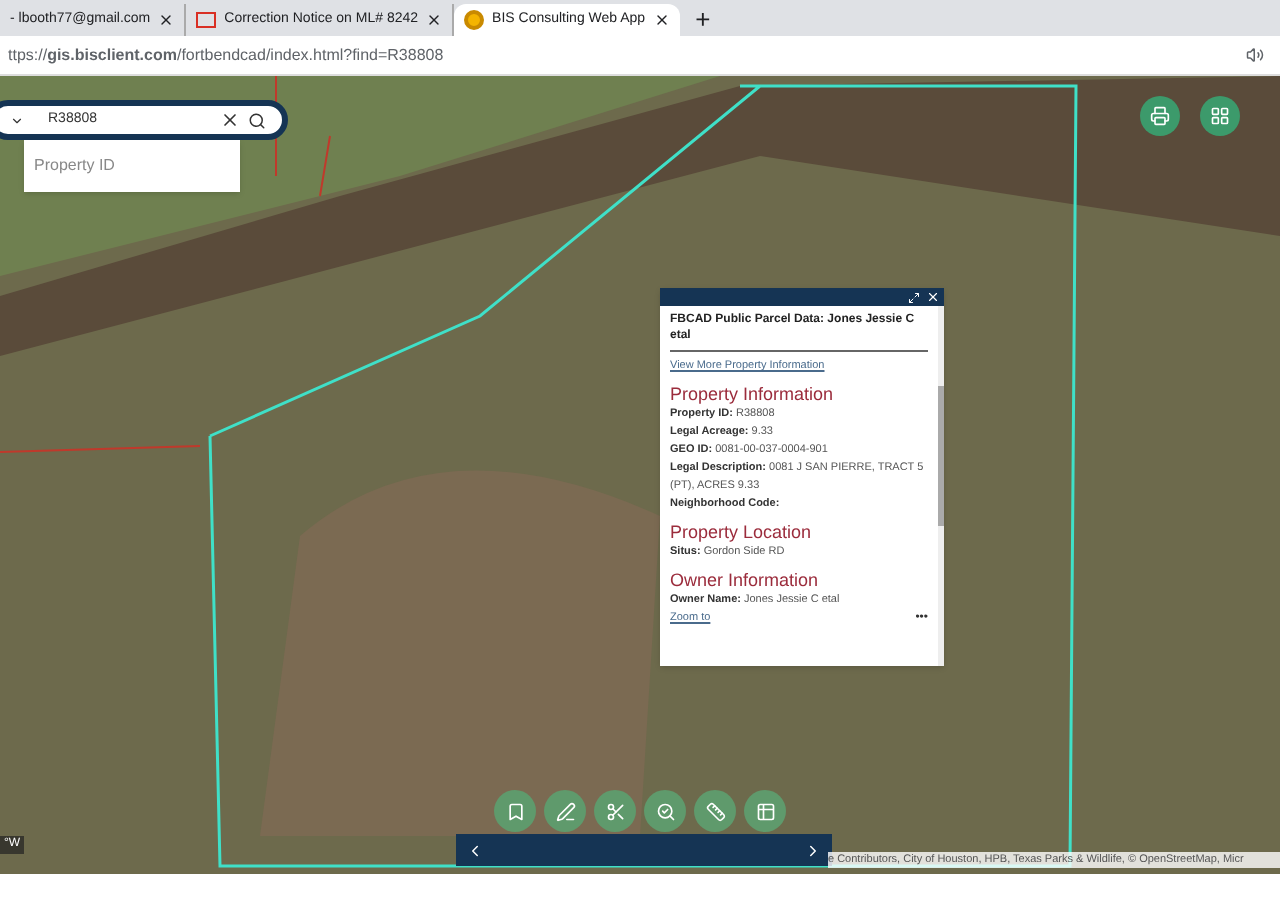  What do you see at coordinates (1220, 116) in the screenshot?
I see `grid-icon` at bounding box center [1220, 116].